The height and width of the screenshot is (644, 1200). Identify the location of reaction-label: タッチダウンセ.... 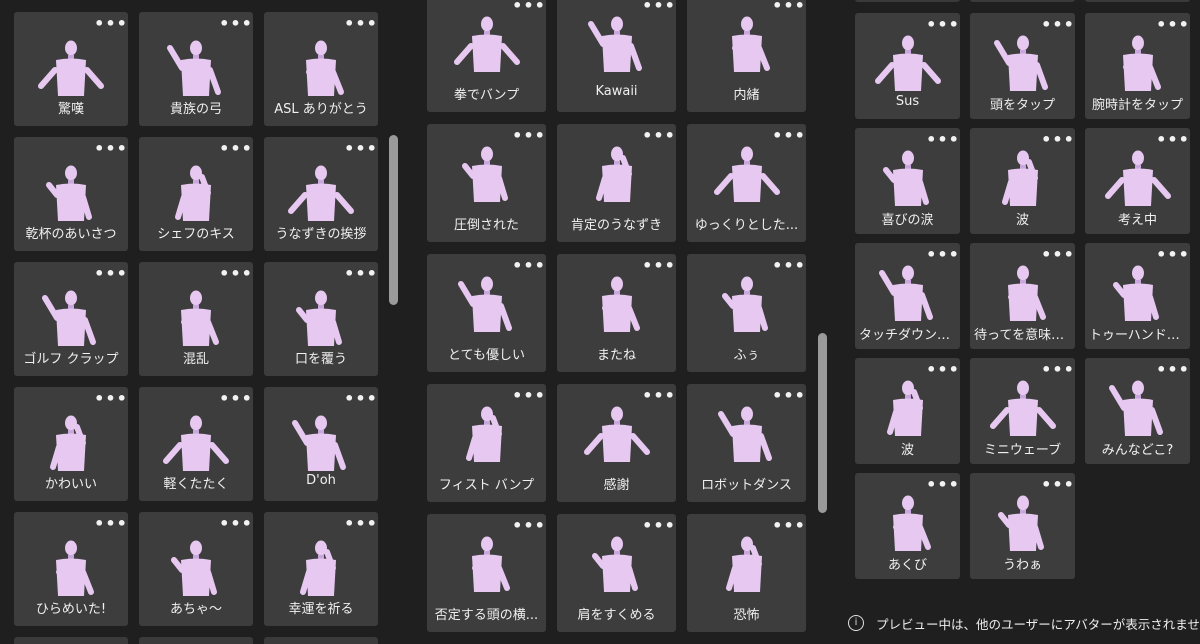
(907, 335).